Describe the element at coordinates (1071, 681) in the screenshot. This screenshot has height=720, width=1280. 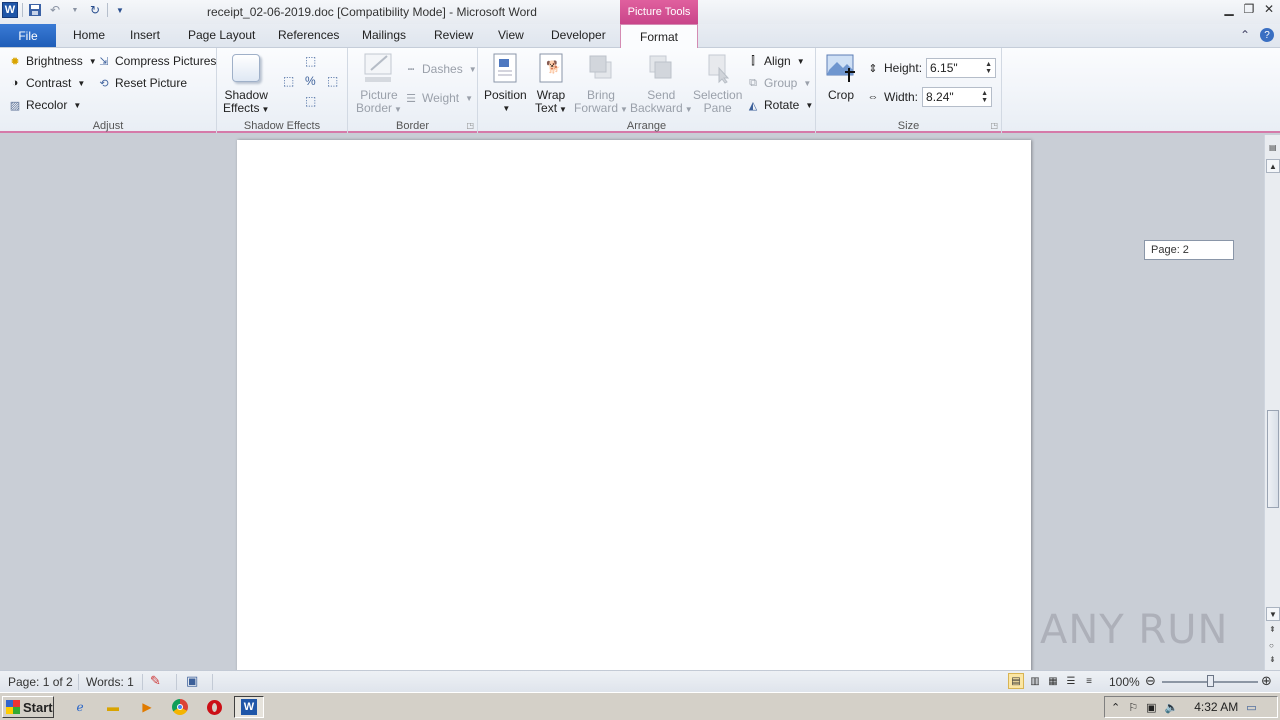
I see `outline-view-icon: ☰` at that location.